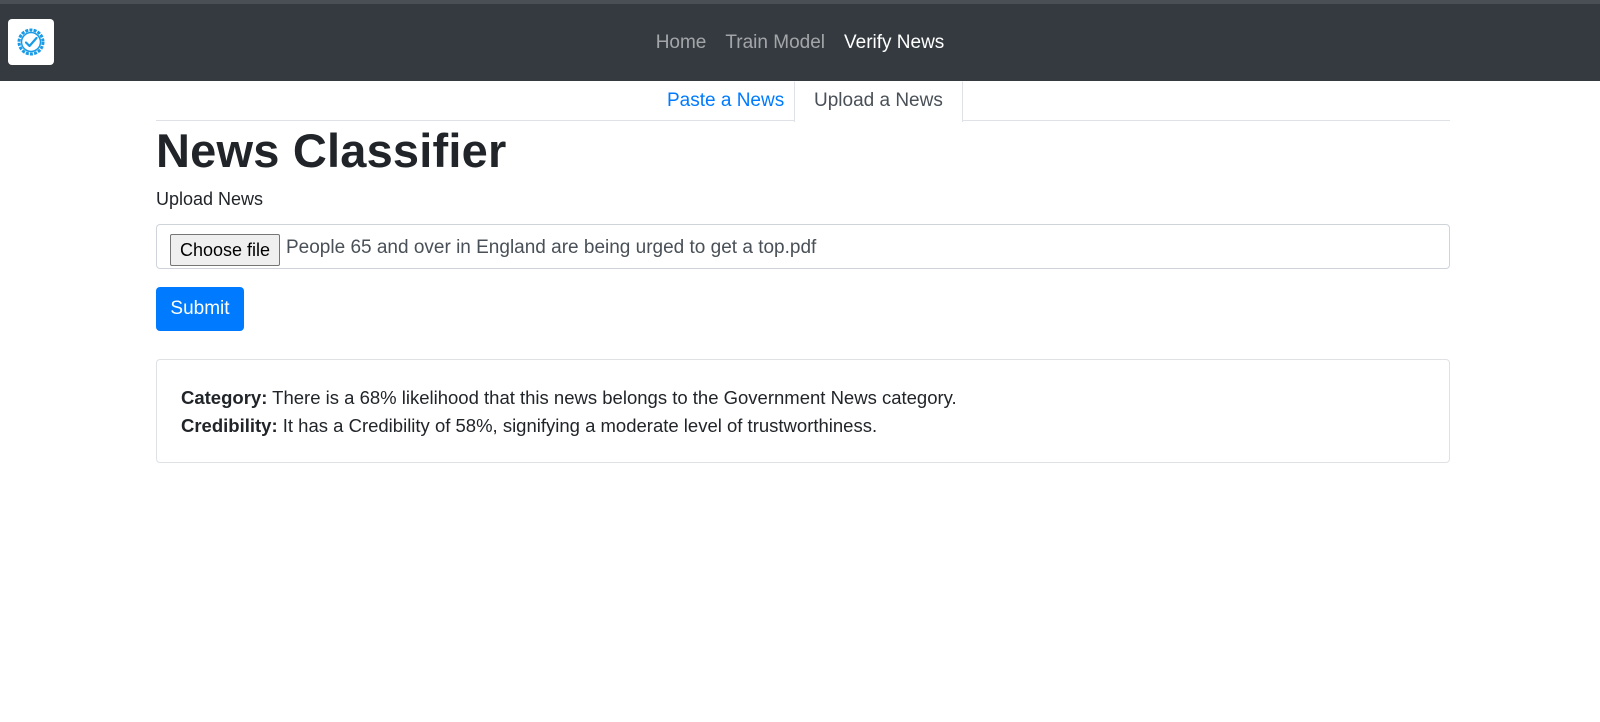 This screenshot has height=722, width=1600. Describe the element at coordinates (229, 425) in the screenshot. I see `credibility-label: Credibility:` at that location.